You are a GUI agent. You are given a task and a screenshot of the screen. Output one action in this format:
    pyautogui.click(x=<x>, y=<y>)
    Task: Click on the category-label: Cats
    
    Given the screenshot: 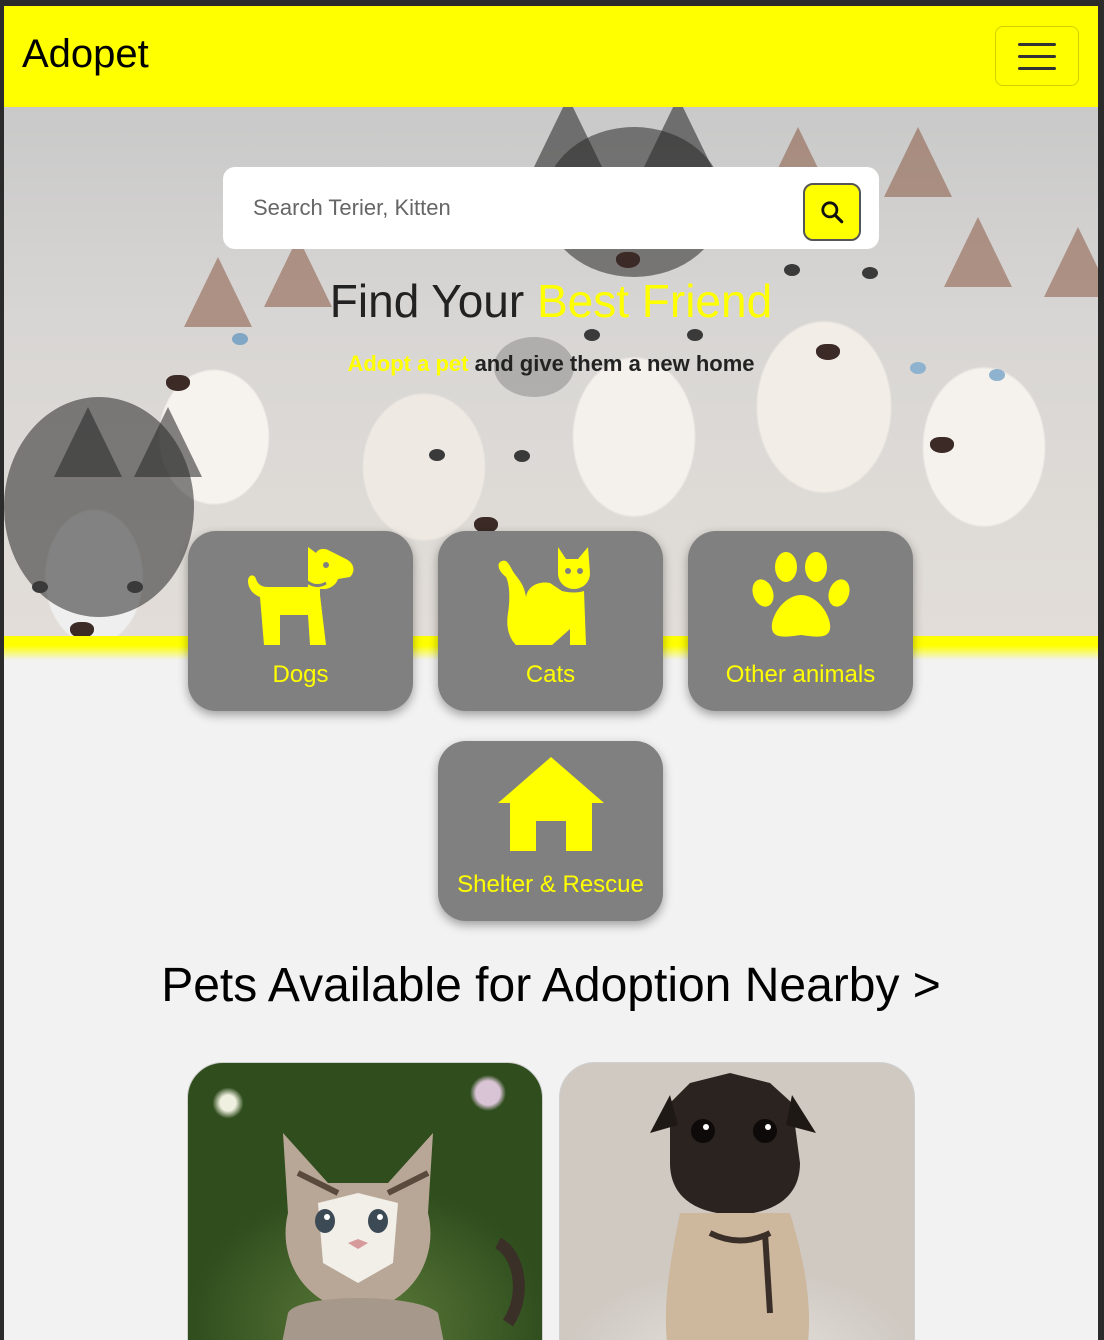 What is the action you would take?
    pyautogui.click(x=550, y=674)
    